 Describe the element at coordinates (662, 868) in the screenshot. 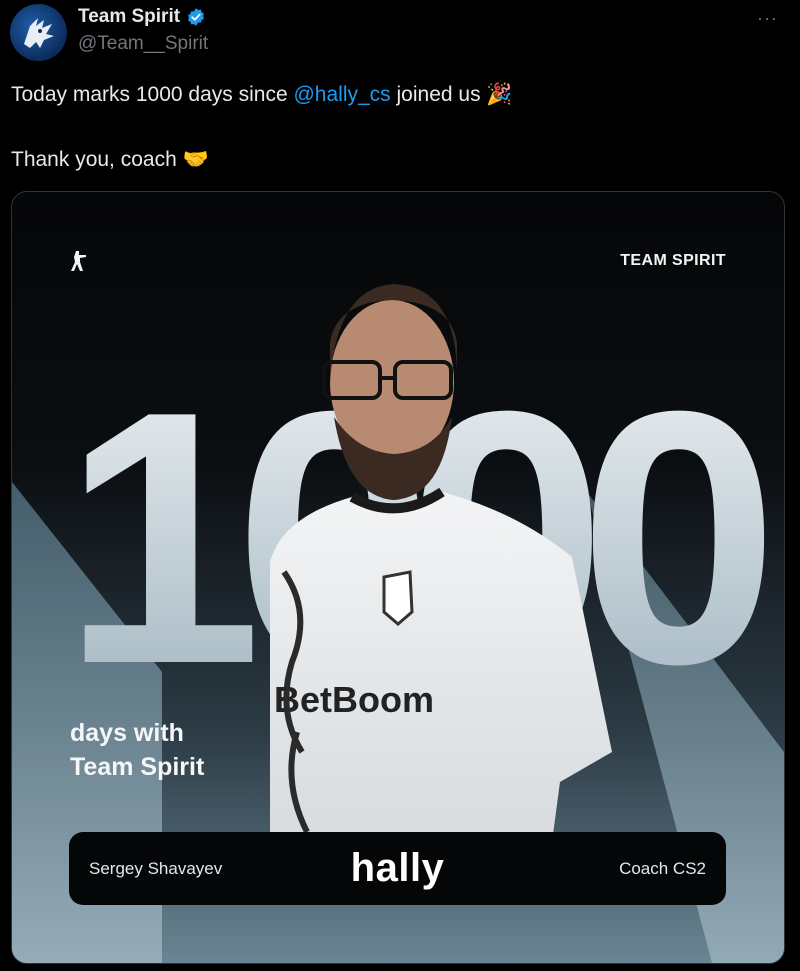

I see `role: Coach CS2` at that location.